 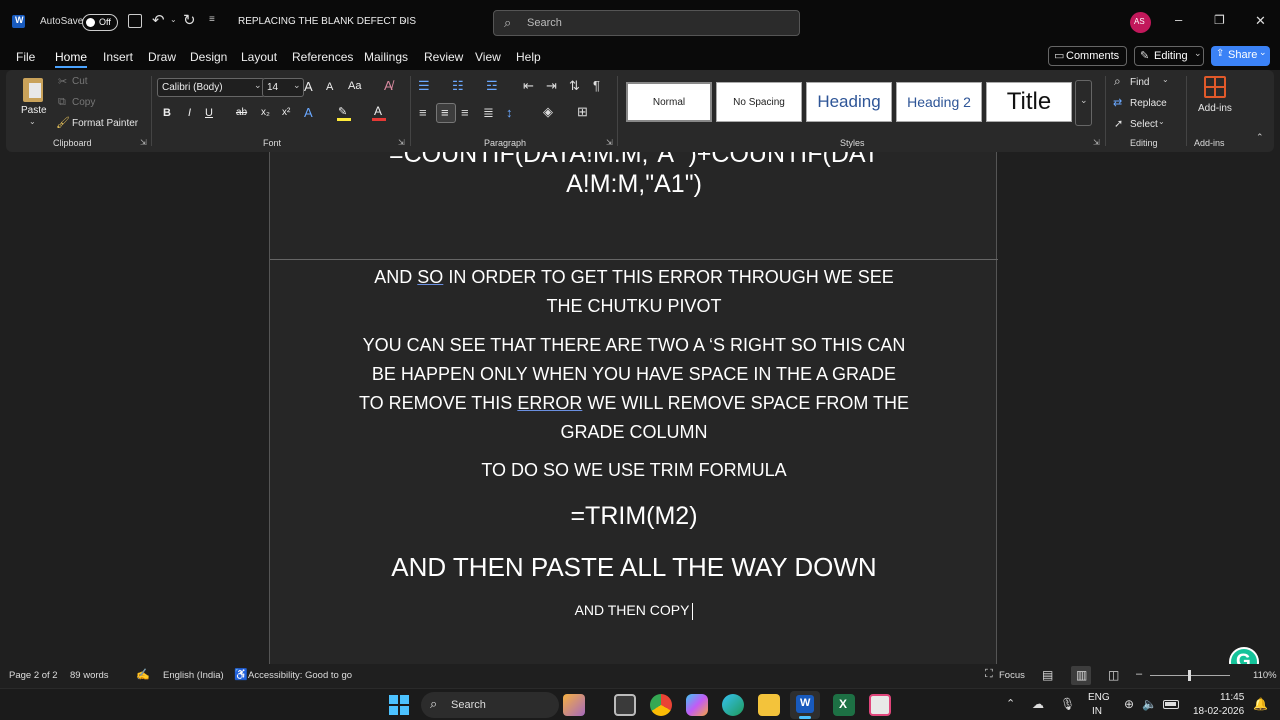 What do you see at coordinates (209, 113) in the screenshot?
I see `underline-button: U` at bounding box center [209, 113].